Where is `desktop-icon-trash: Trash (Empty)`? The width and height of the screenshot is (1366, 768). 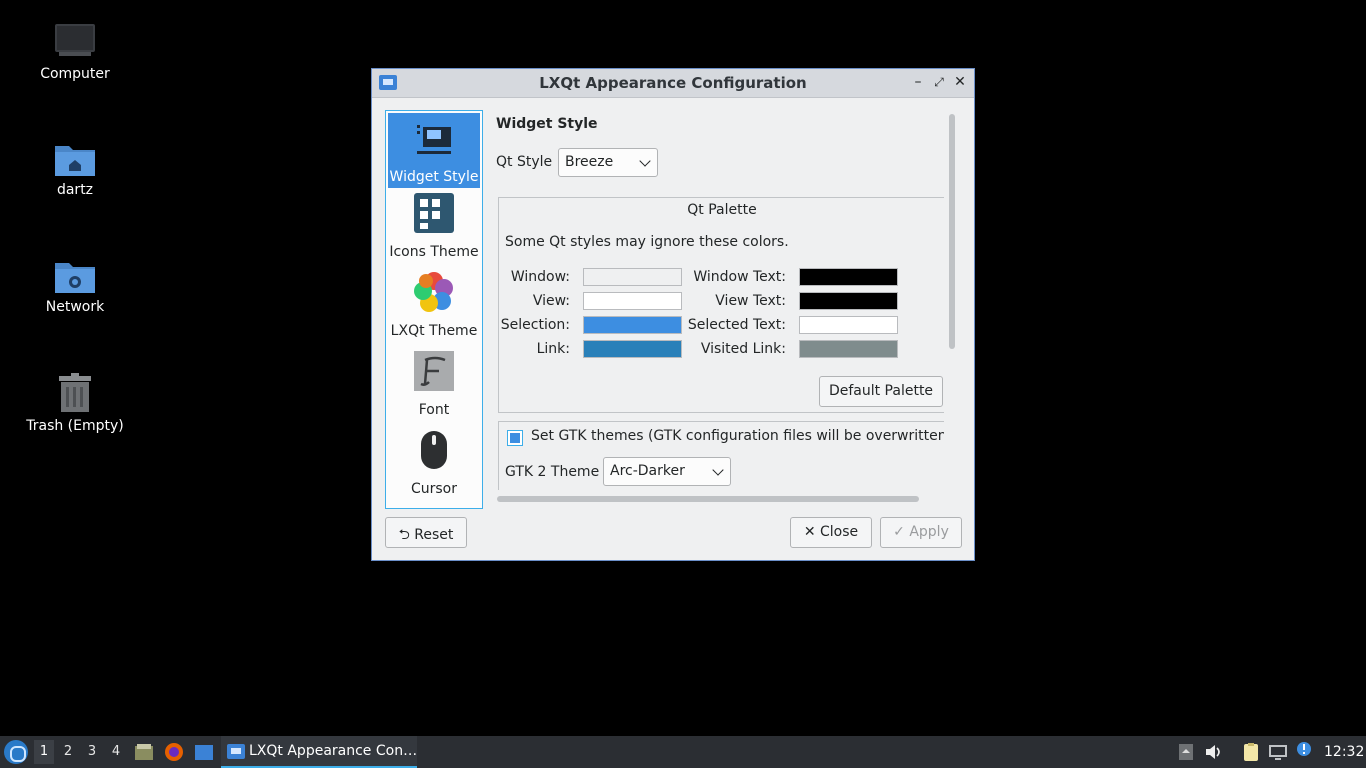 desktop-icon-trash: Trash (Empty) is located at coordinates (75, 403).